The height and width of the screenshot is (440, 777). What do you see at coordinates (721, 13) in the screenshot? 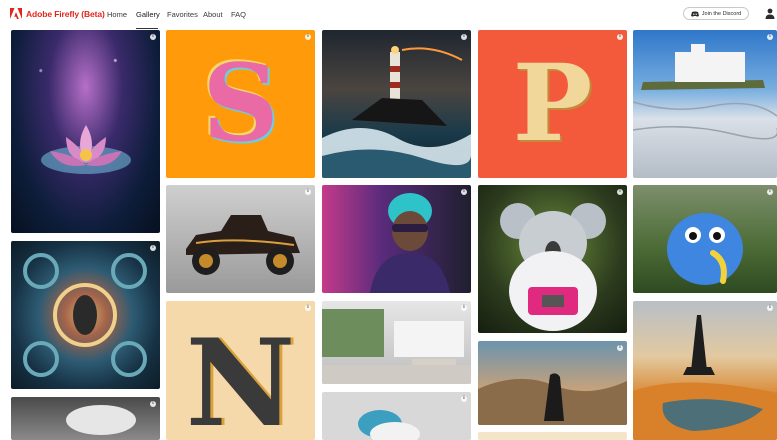
I see `join-discord-label: Join the Discord` at bounding box center [721, 13].